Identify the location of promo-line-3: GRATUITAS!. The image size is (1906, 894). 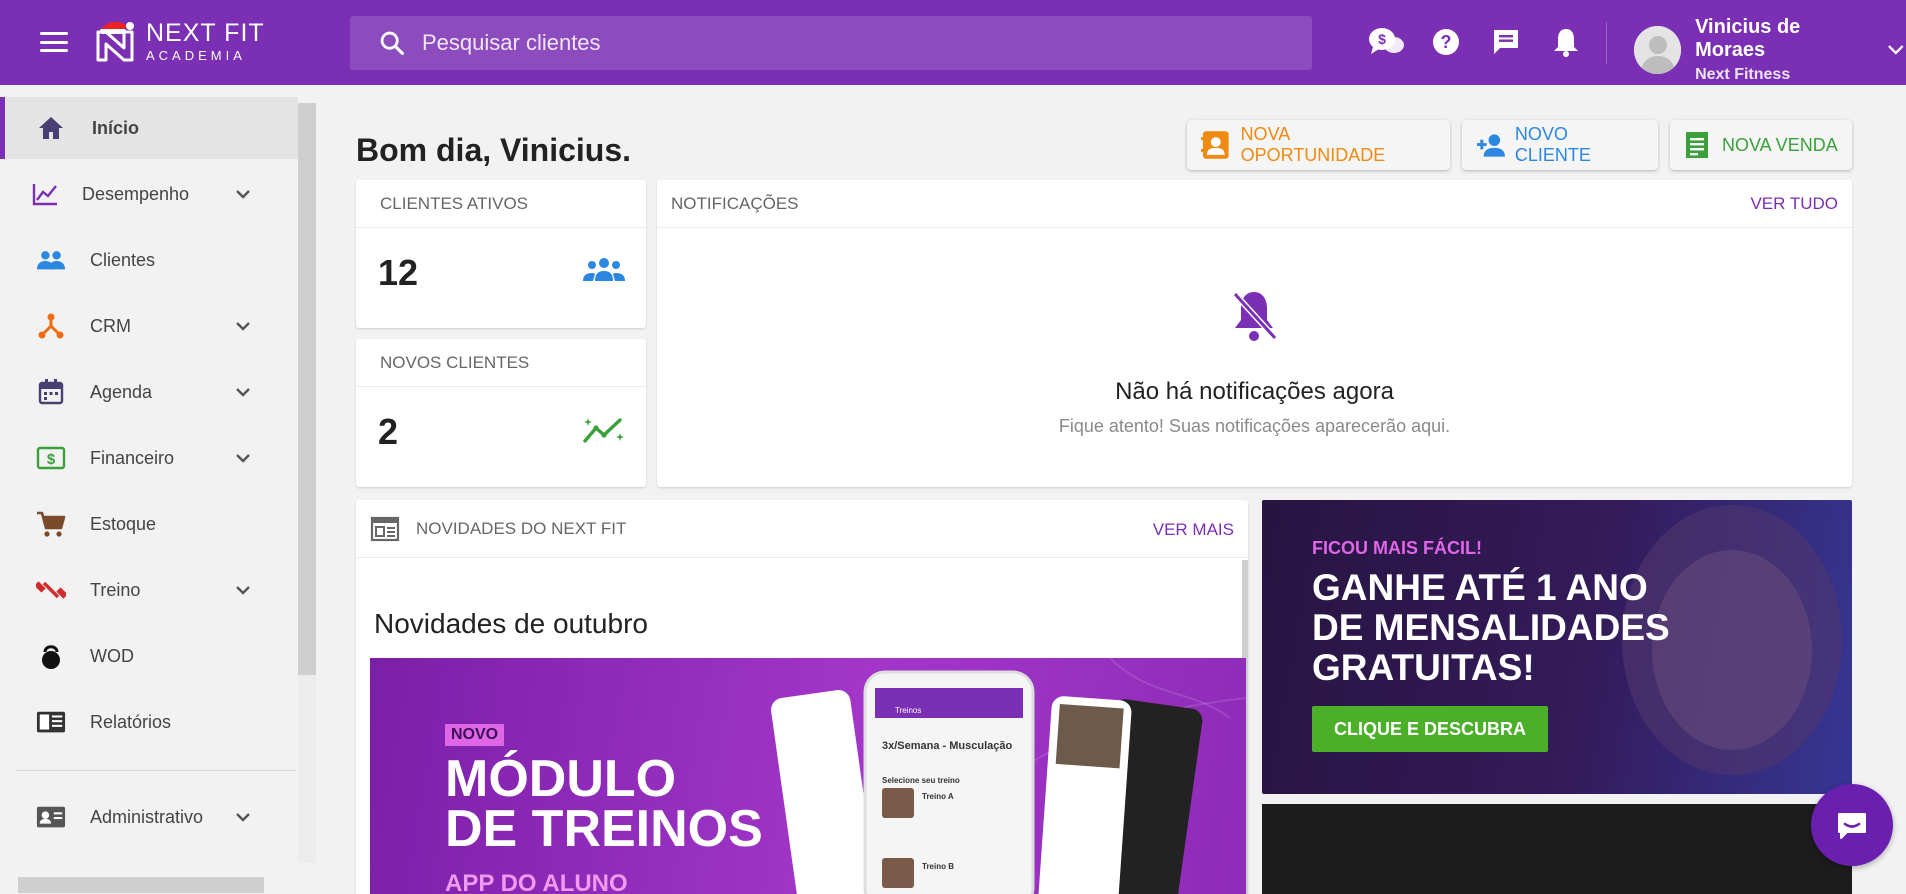
(1423, 667).